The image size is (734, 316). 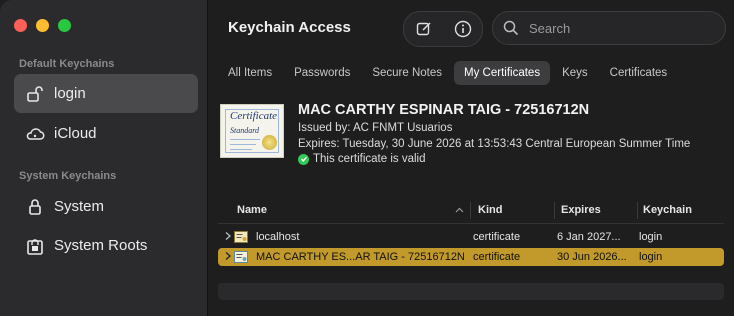 I want to click on toolbar-button-group, so click(x=443, y=29).